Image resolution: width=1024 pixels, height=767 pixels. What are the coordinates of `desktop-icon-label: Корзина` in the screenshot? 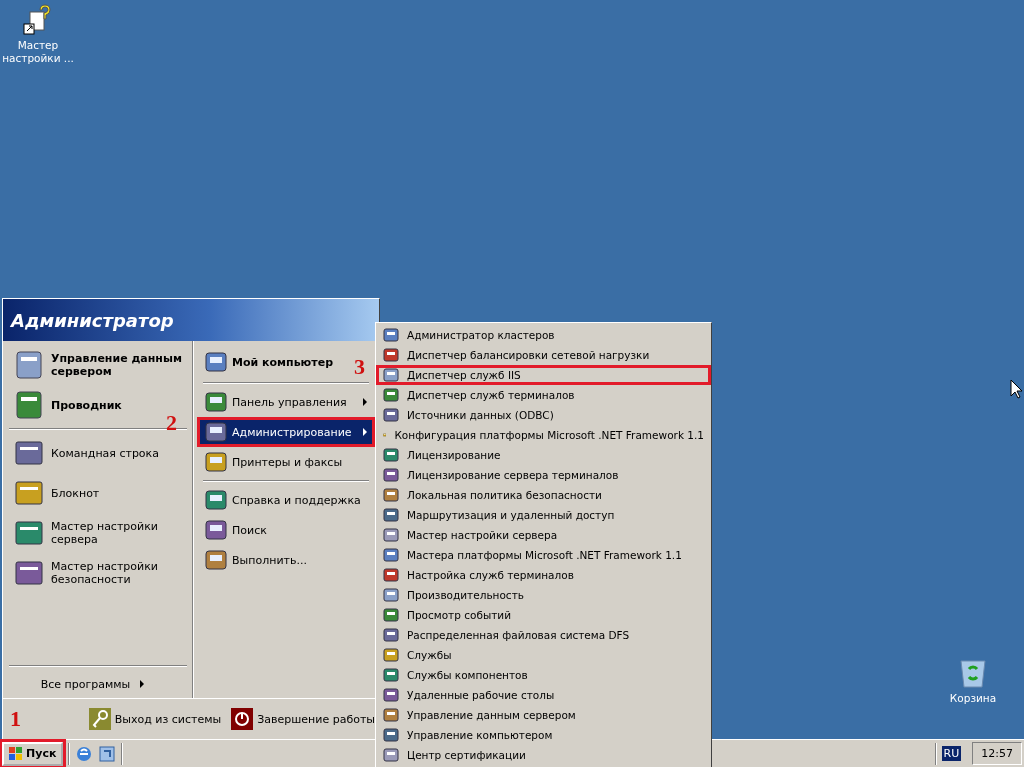 It's located at (973, 698).